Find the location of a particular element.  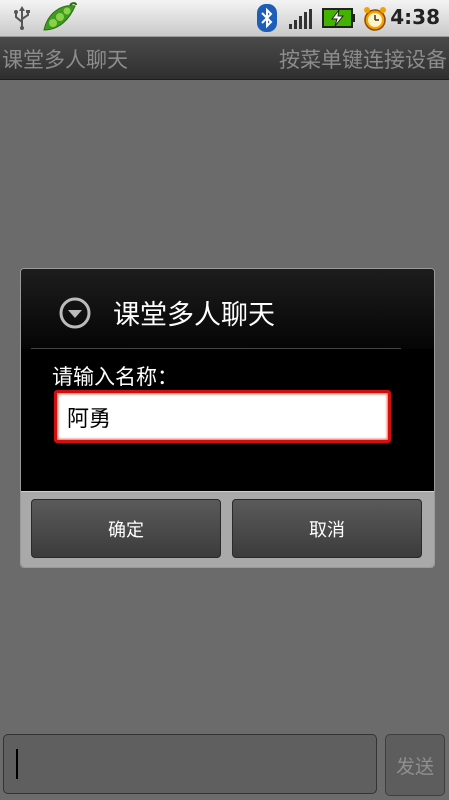

cancel-button: 取消 is located at coordinates (327, 528).